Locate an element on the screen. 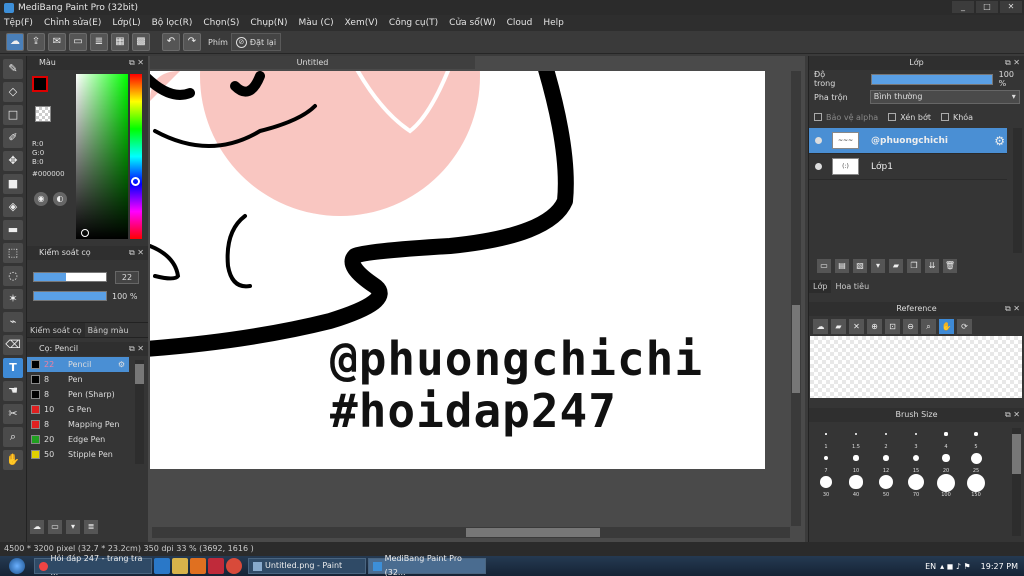  menu-window: Cửa sổ(W) is located at coordinates (472, 23).